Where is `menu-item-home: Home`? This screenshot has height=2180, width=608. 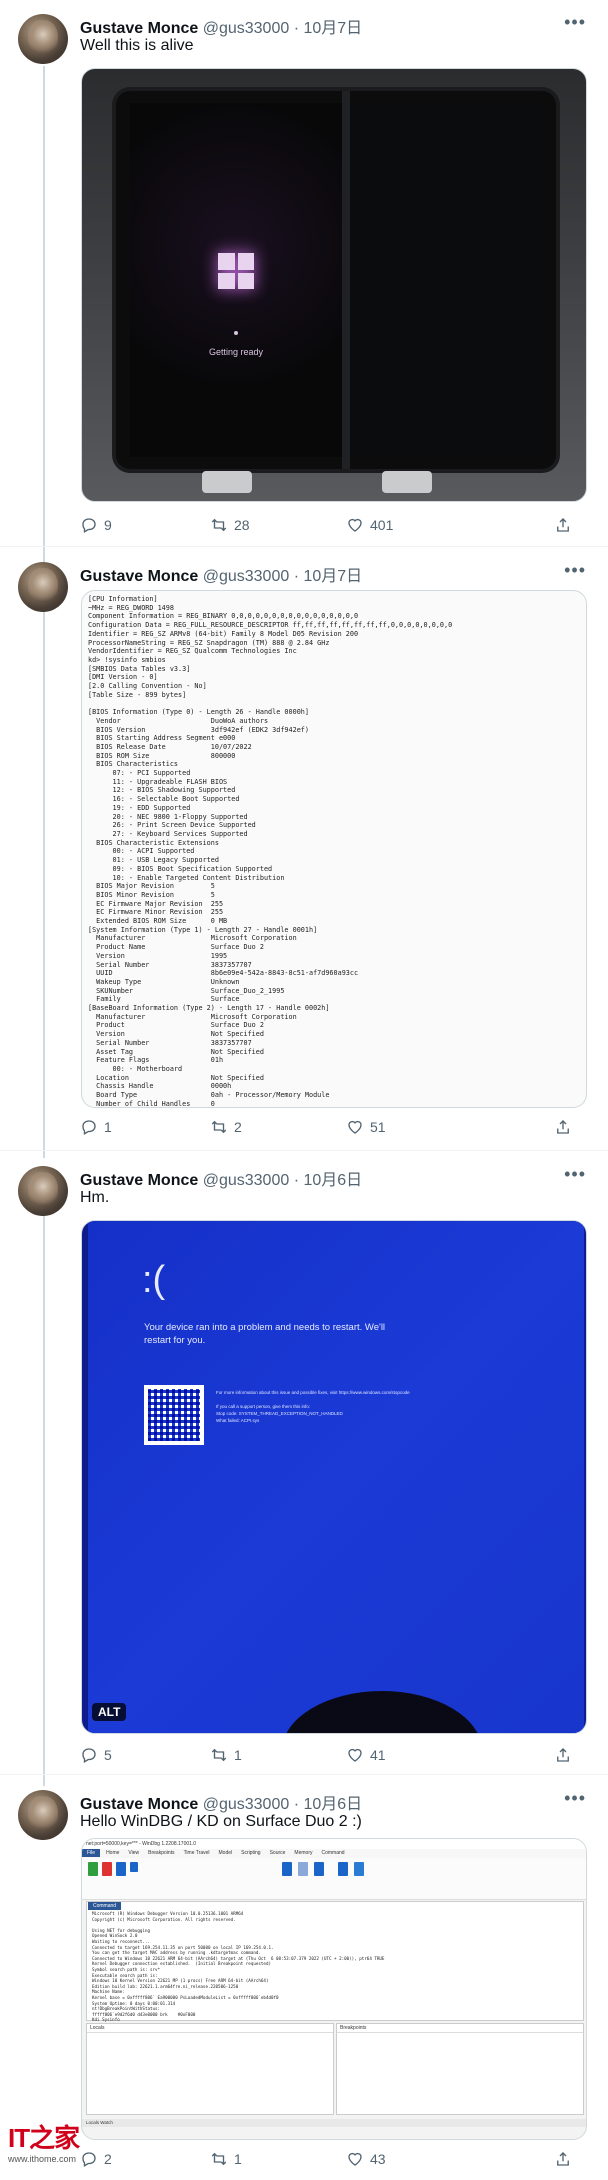 menu-item-home: Home is located at coordinates (112, 1853).